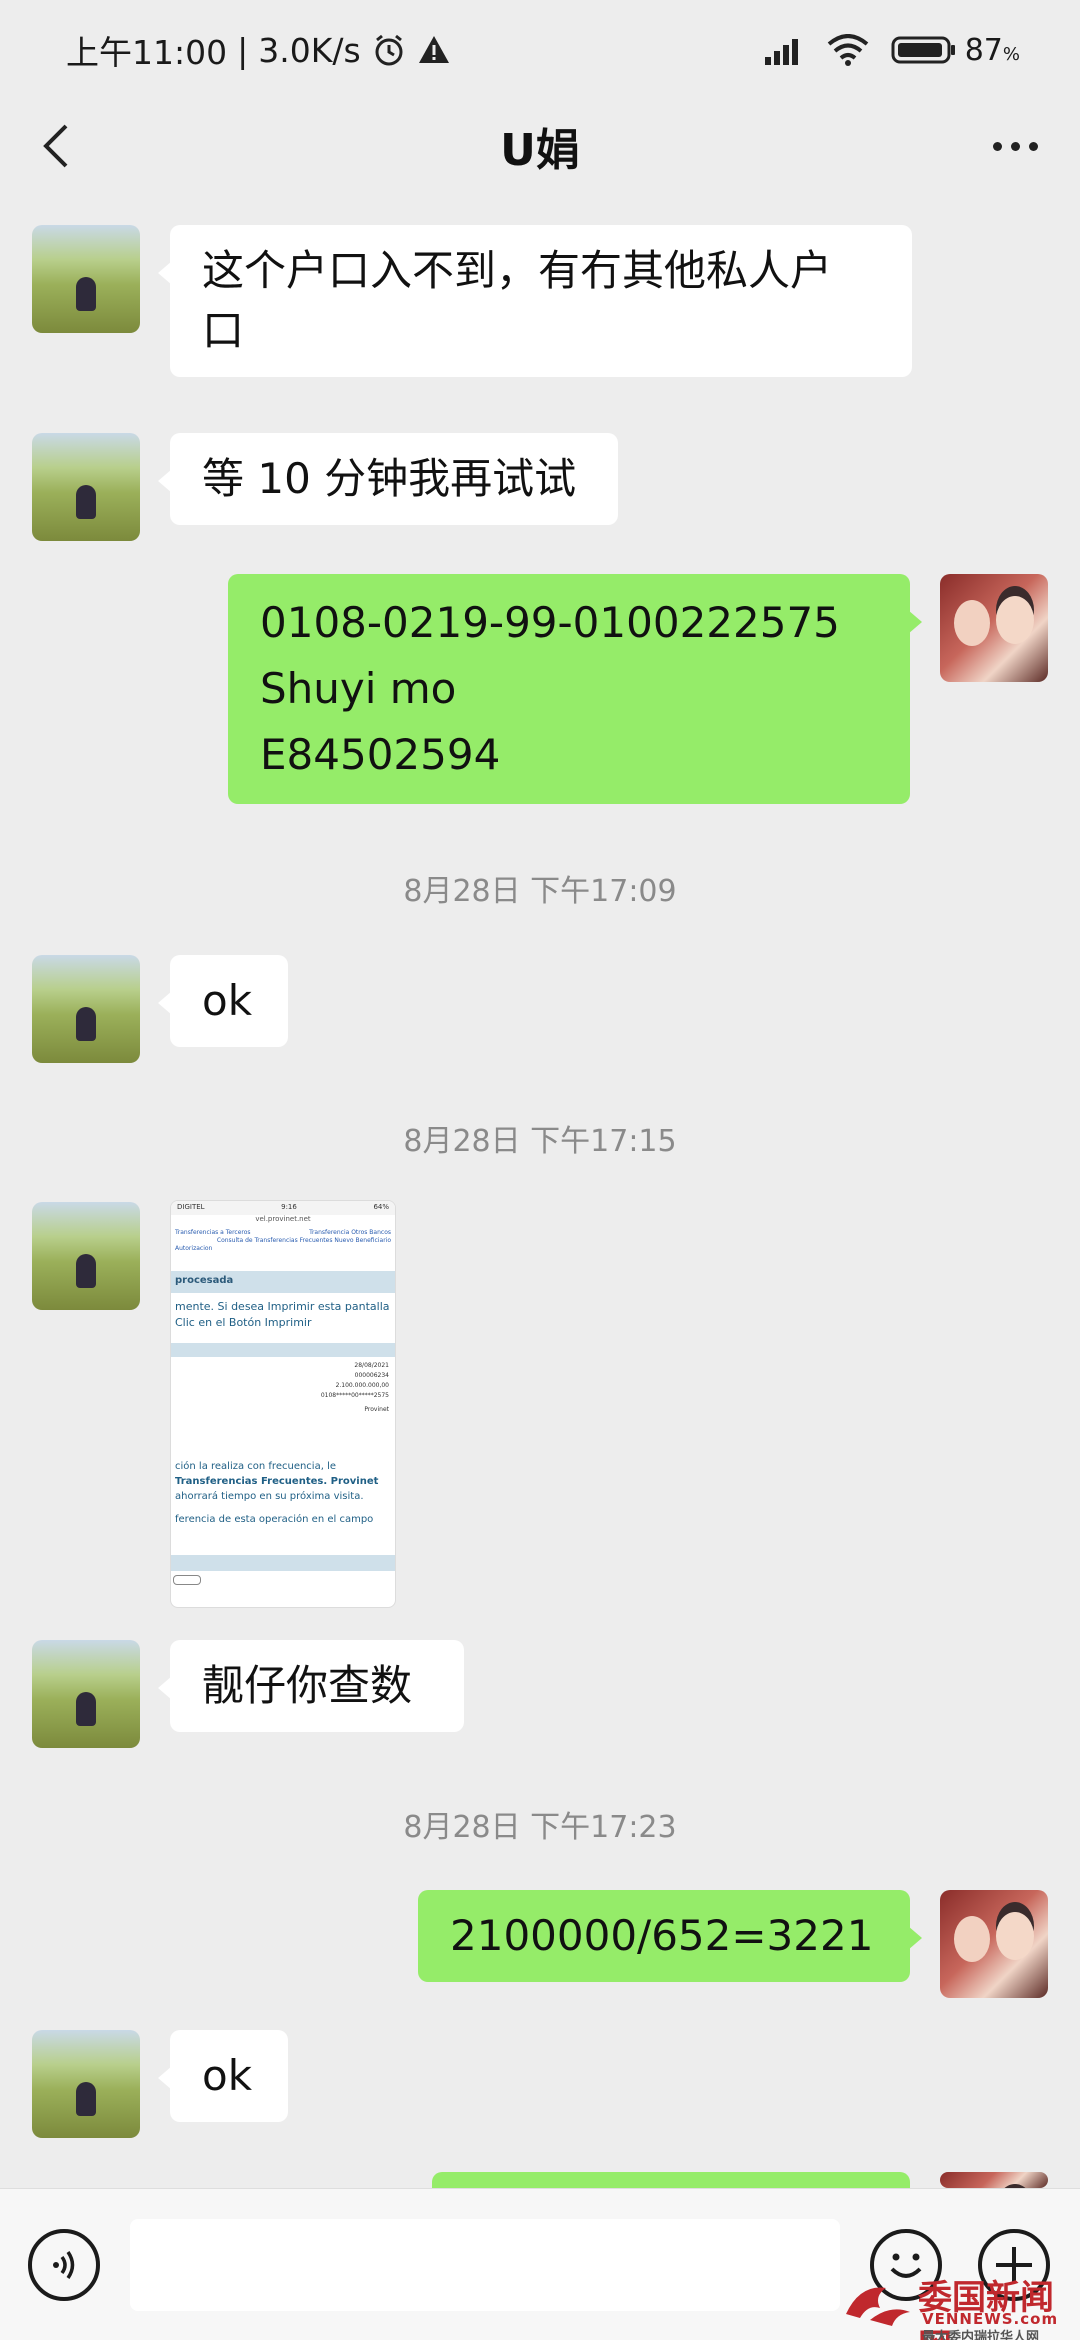 The image size is (1080, 2340). I want to click on message-text: 靓仔你查数, so click(307, 1685).